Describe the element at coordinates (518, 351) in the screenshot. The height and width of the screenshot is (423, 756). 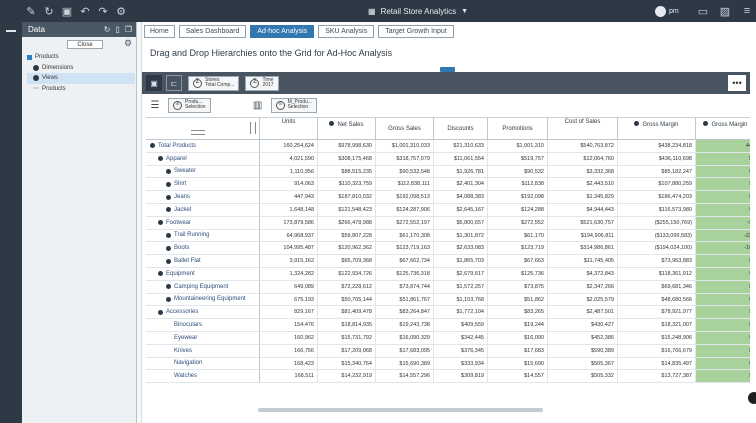
I see `table-cell: $17,683` at that location.